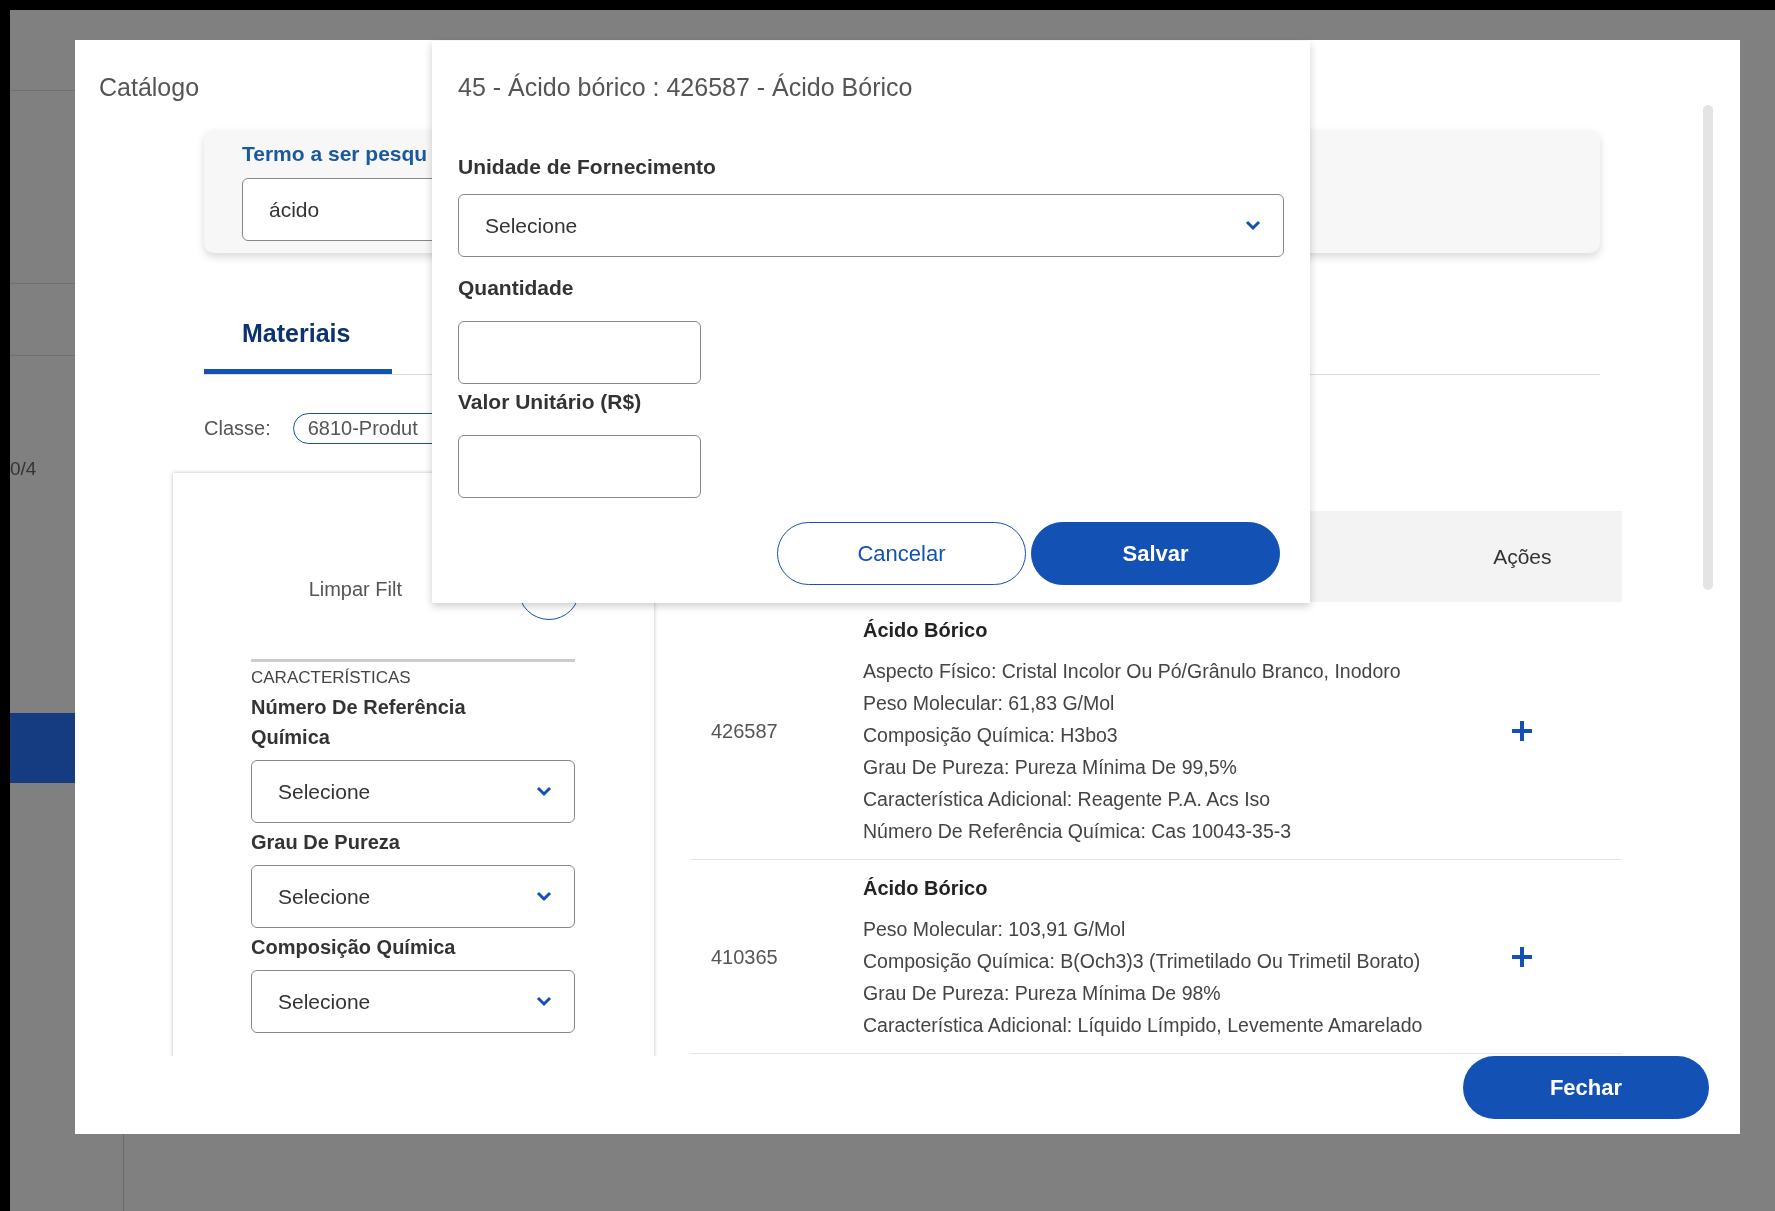 This screenshot has height=1211, width=1775. Describe the element at coordinates (1586, 1087) in the screenshot. I see `close-button: Fechar` at that location.